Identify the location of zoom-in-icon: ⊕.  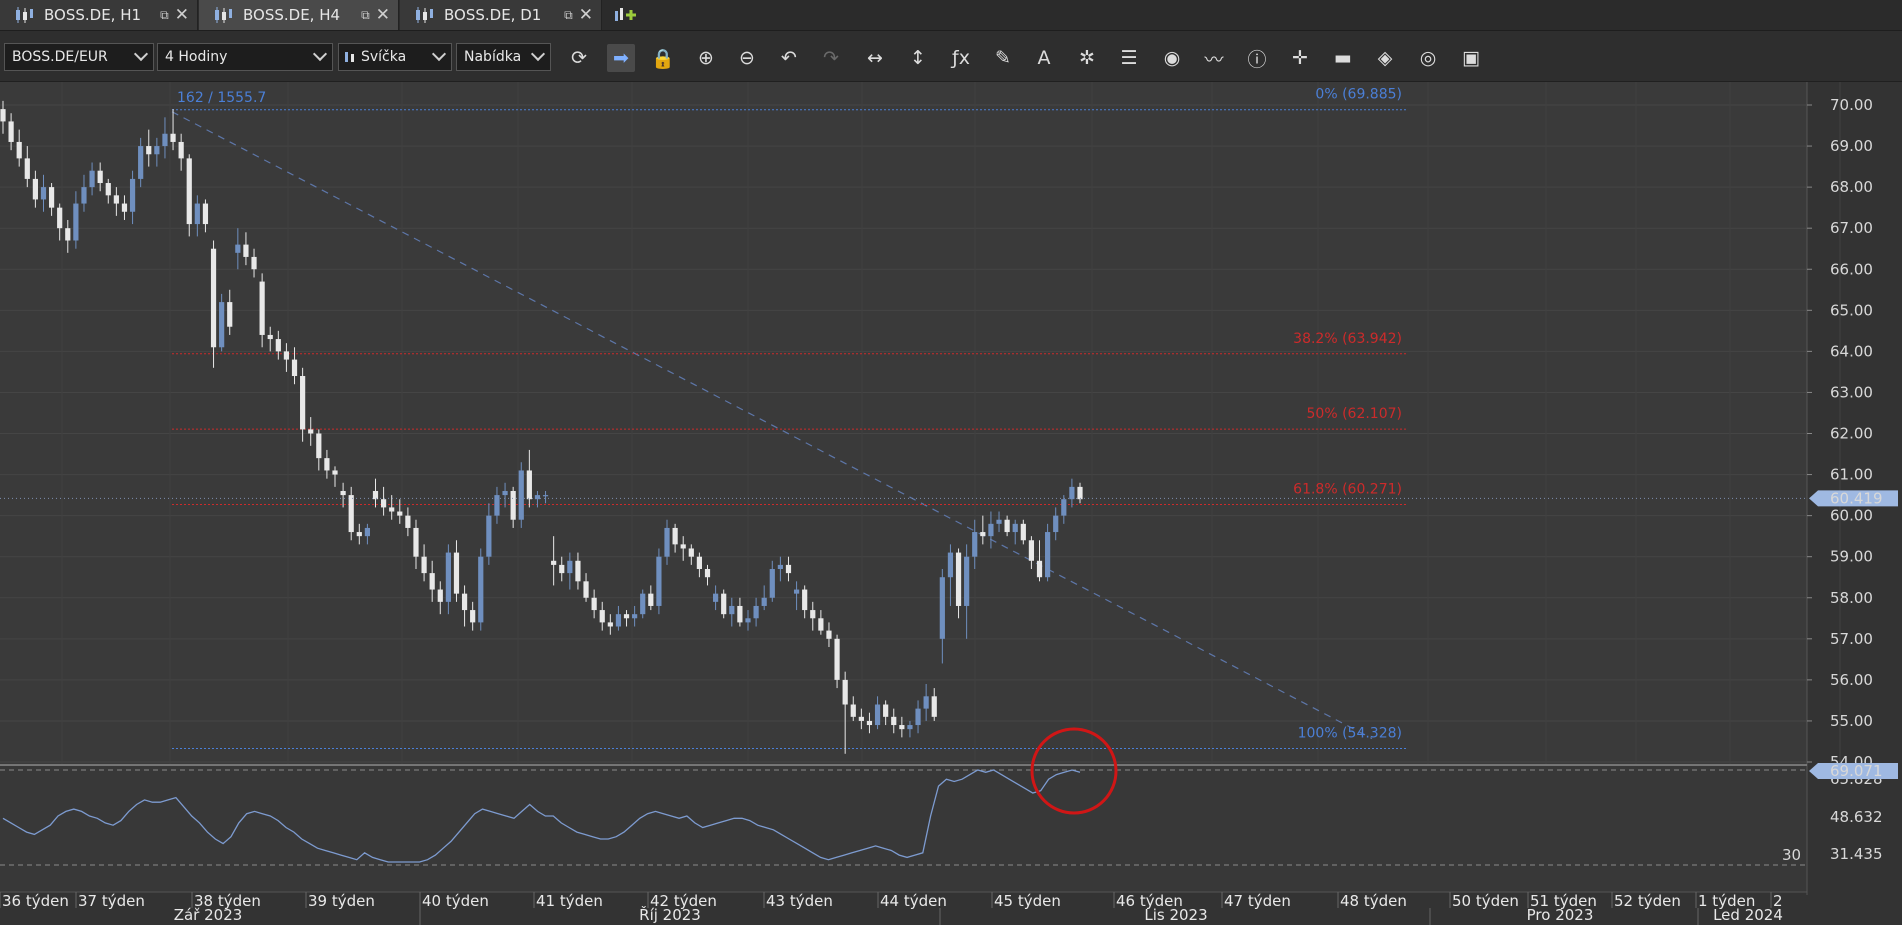
(706, 58).